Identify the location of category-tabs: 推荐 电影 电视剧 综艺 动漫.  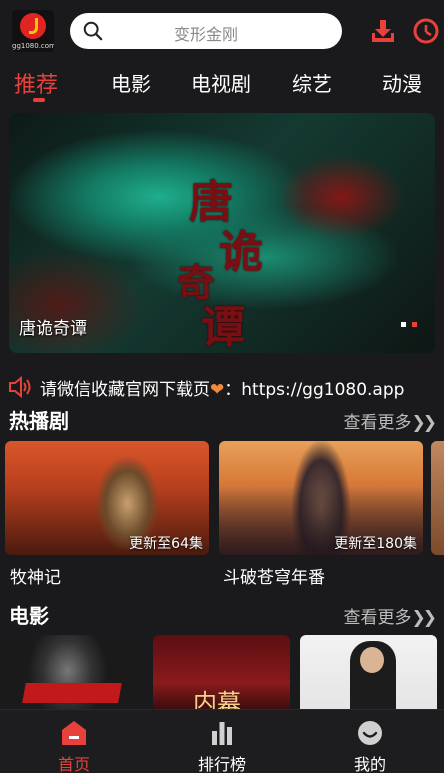
(222, 83).